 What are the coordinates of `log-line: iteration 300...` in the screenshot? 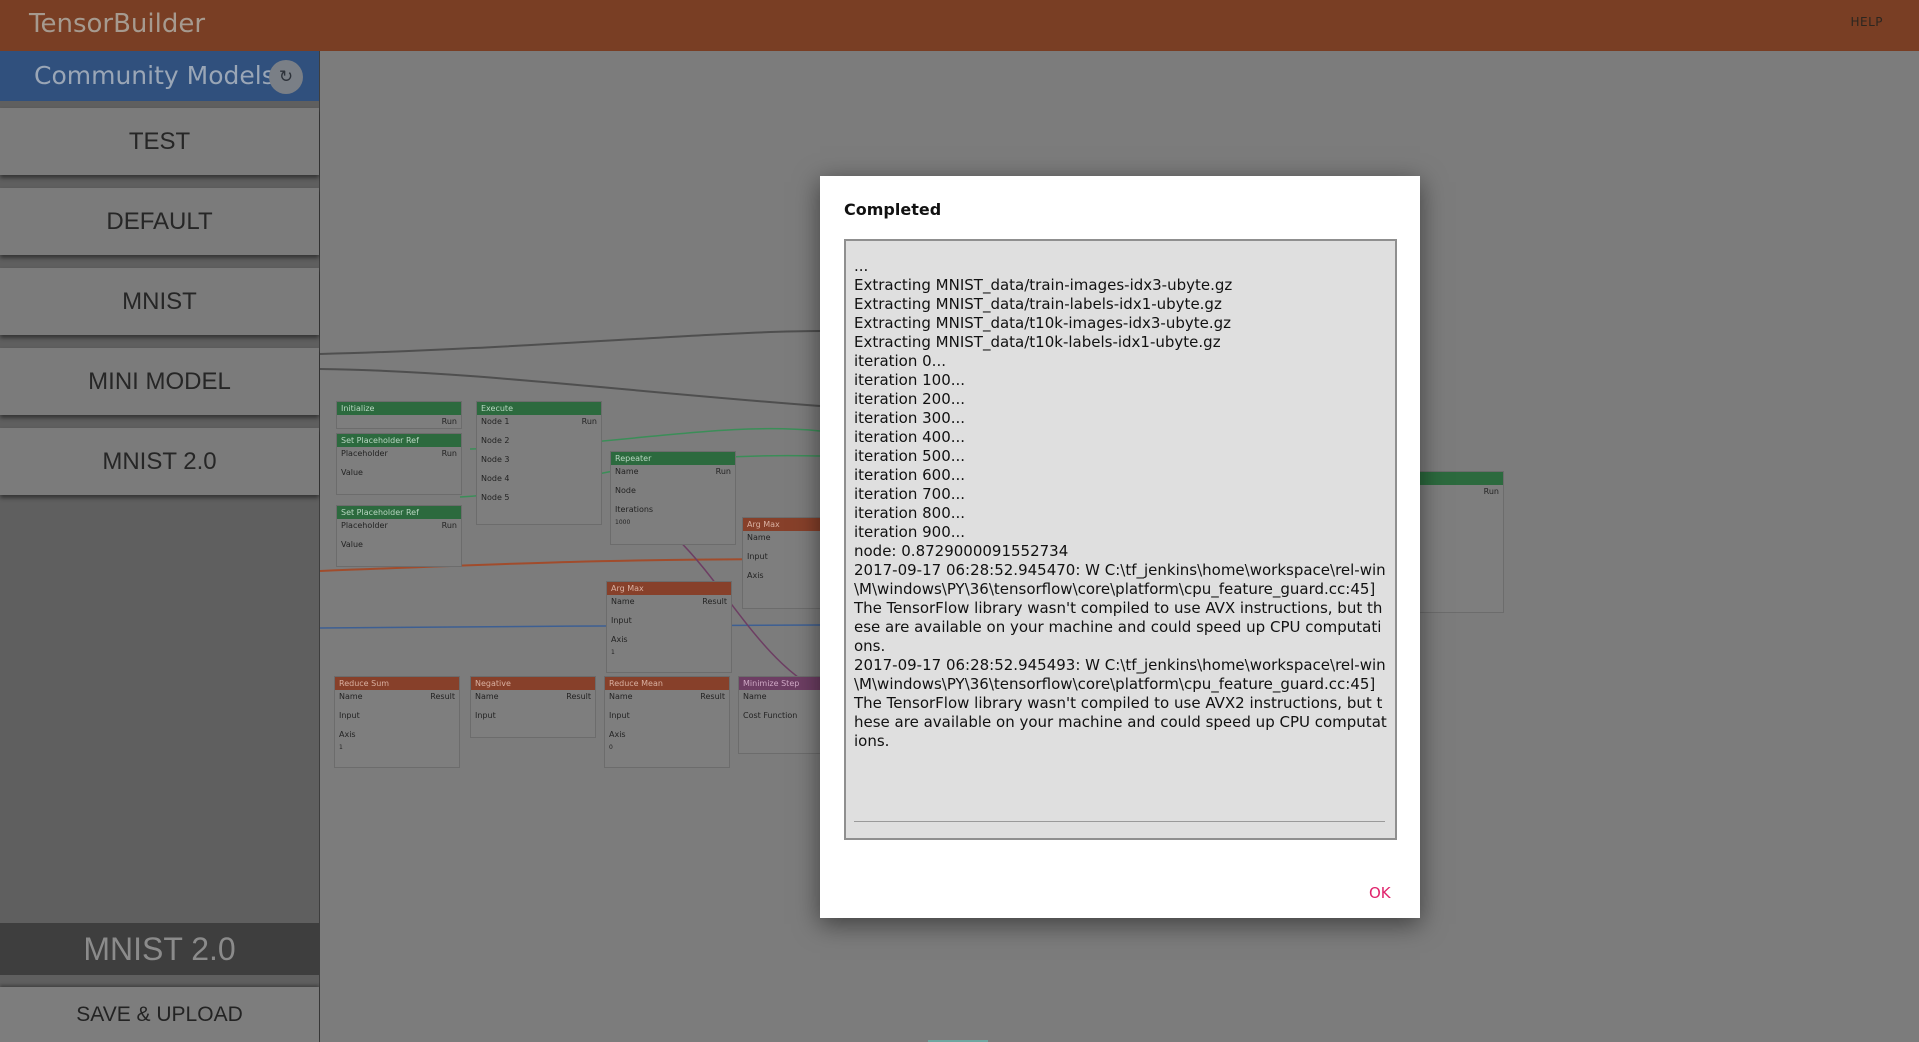 It's located at (910, 418).